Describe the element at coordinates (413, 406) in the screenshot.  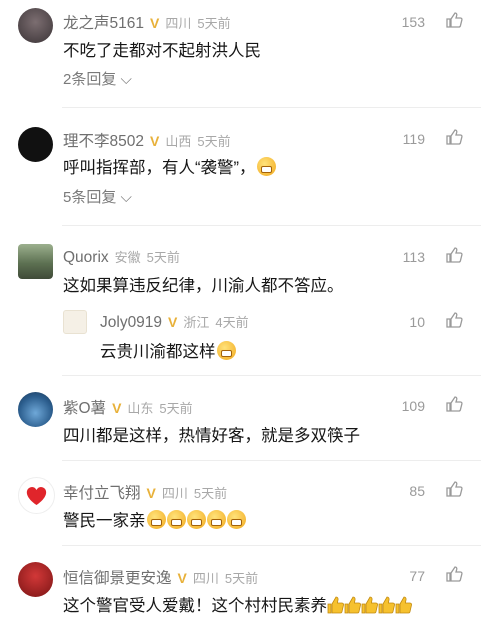
I see `like-count: 109` at that location.